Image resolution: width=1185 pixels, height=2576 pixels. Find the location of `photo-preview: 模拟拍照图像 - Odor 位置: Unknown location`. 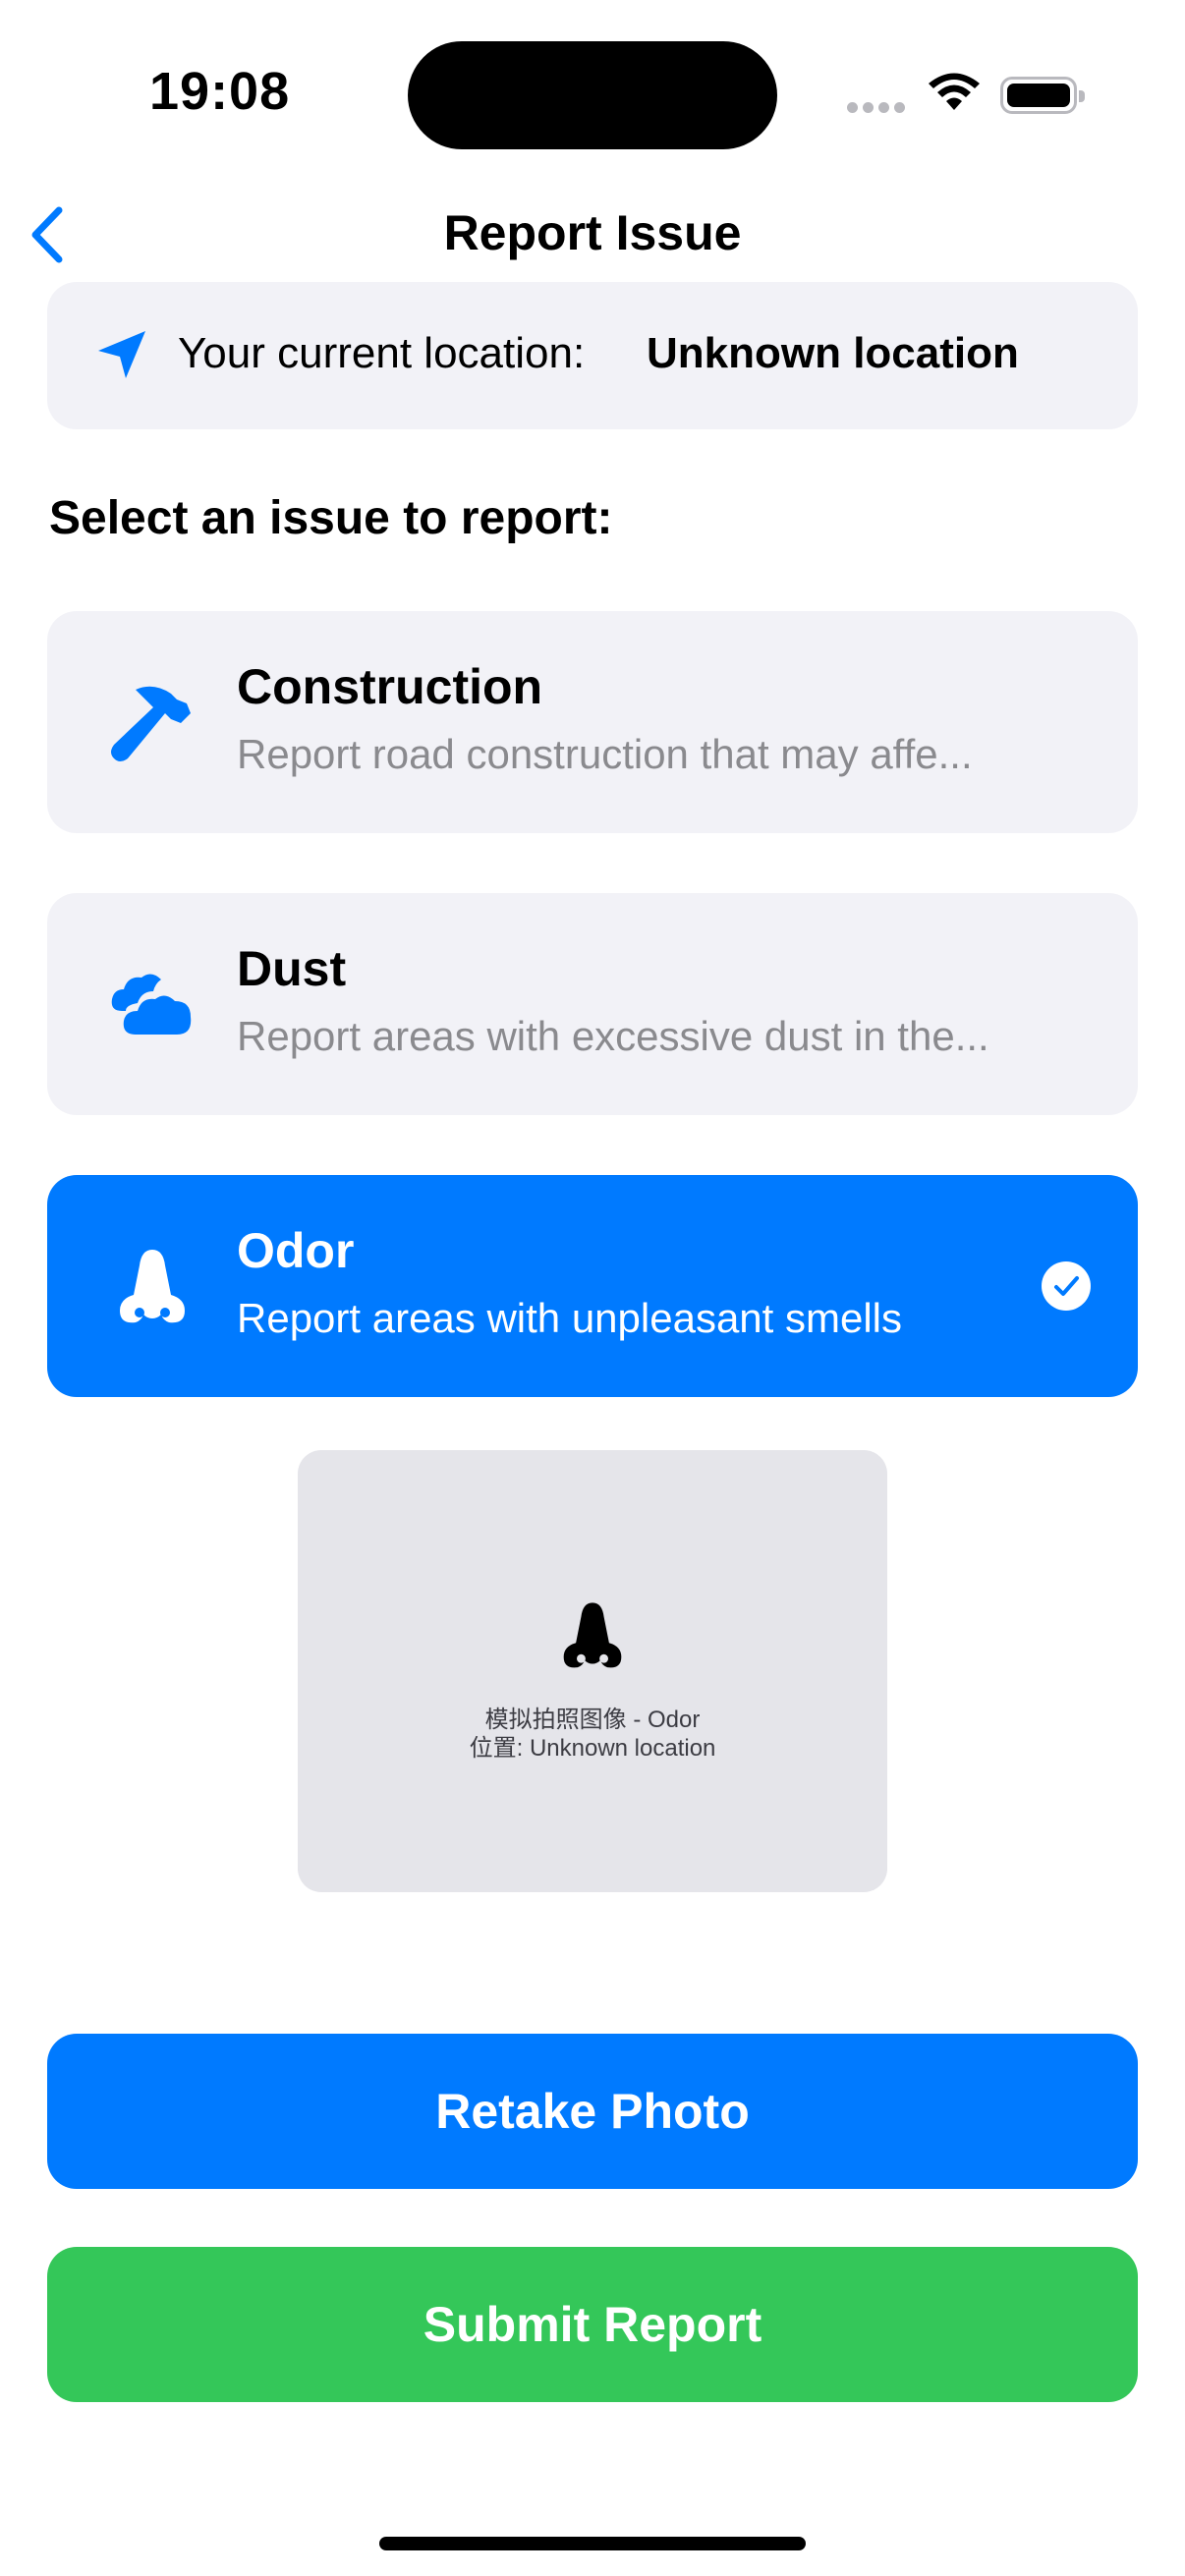

photo-preview: 模拟拍照图像 - Odor 位置: Unknown location is located at coordinates (592, 1671).